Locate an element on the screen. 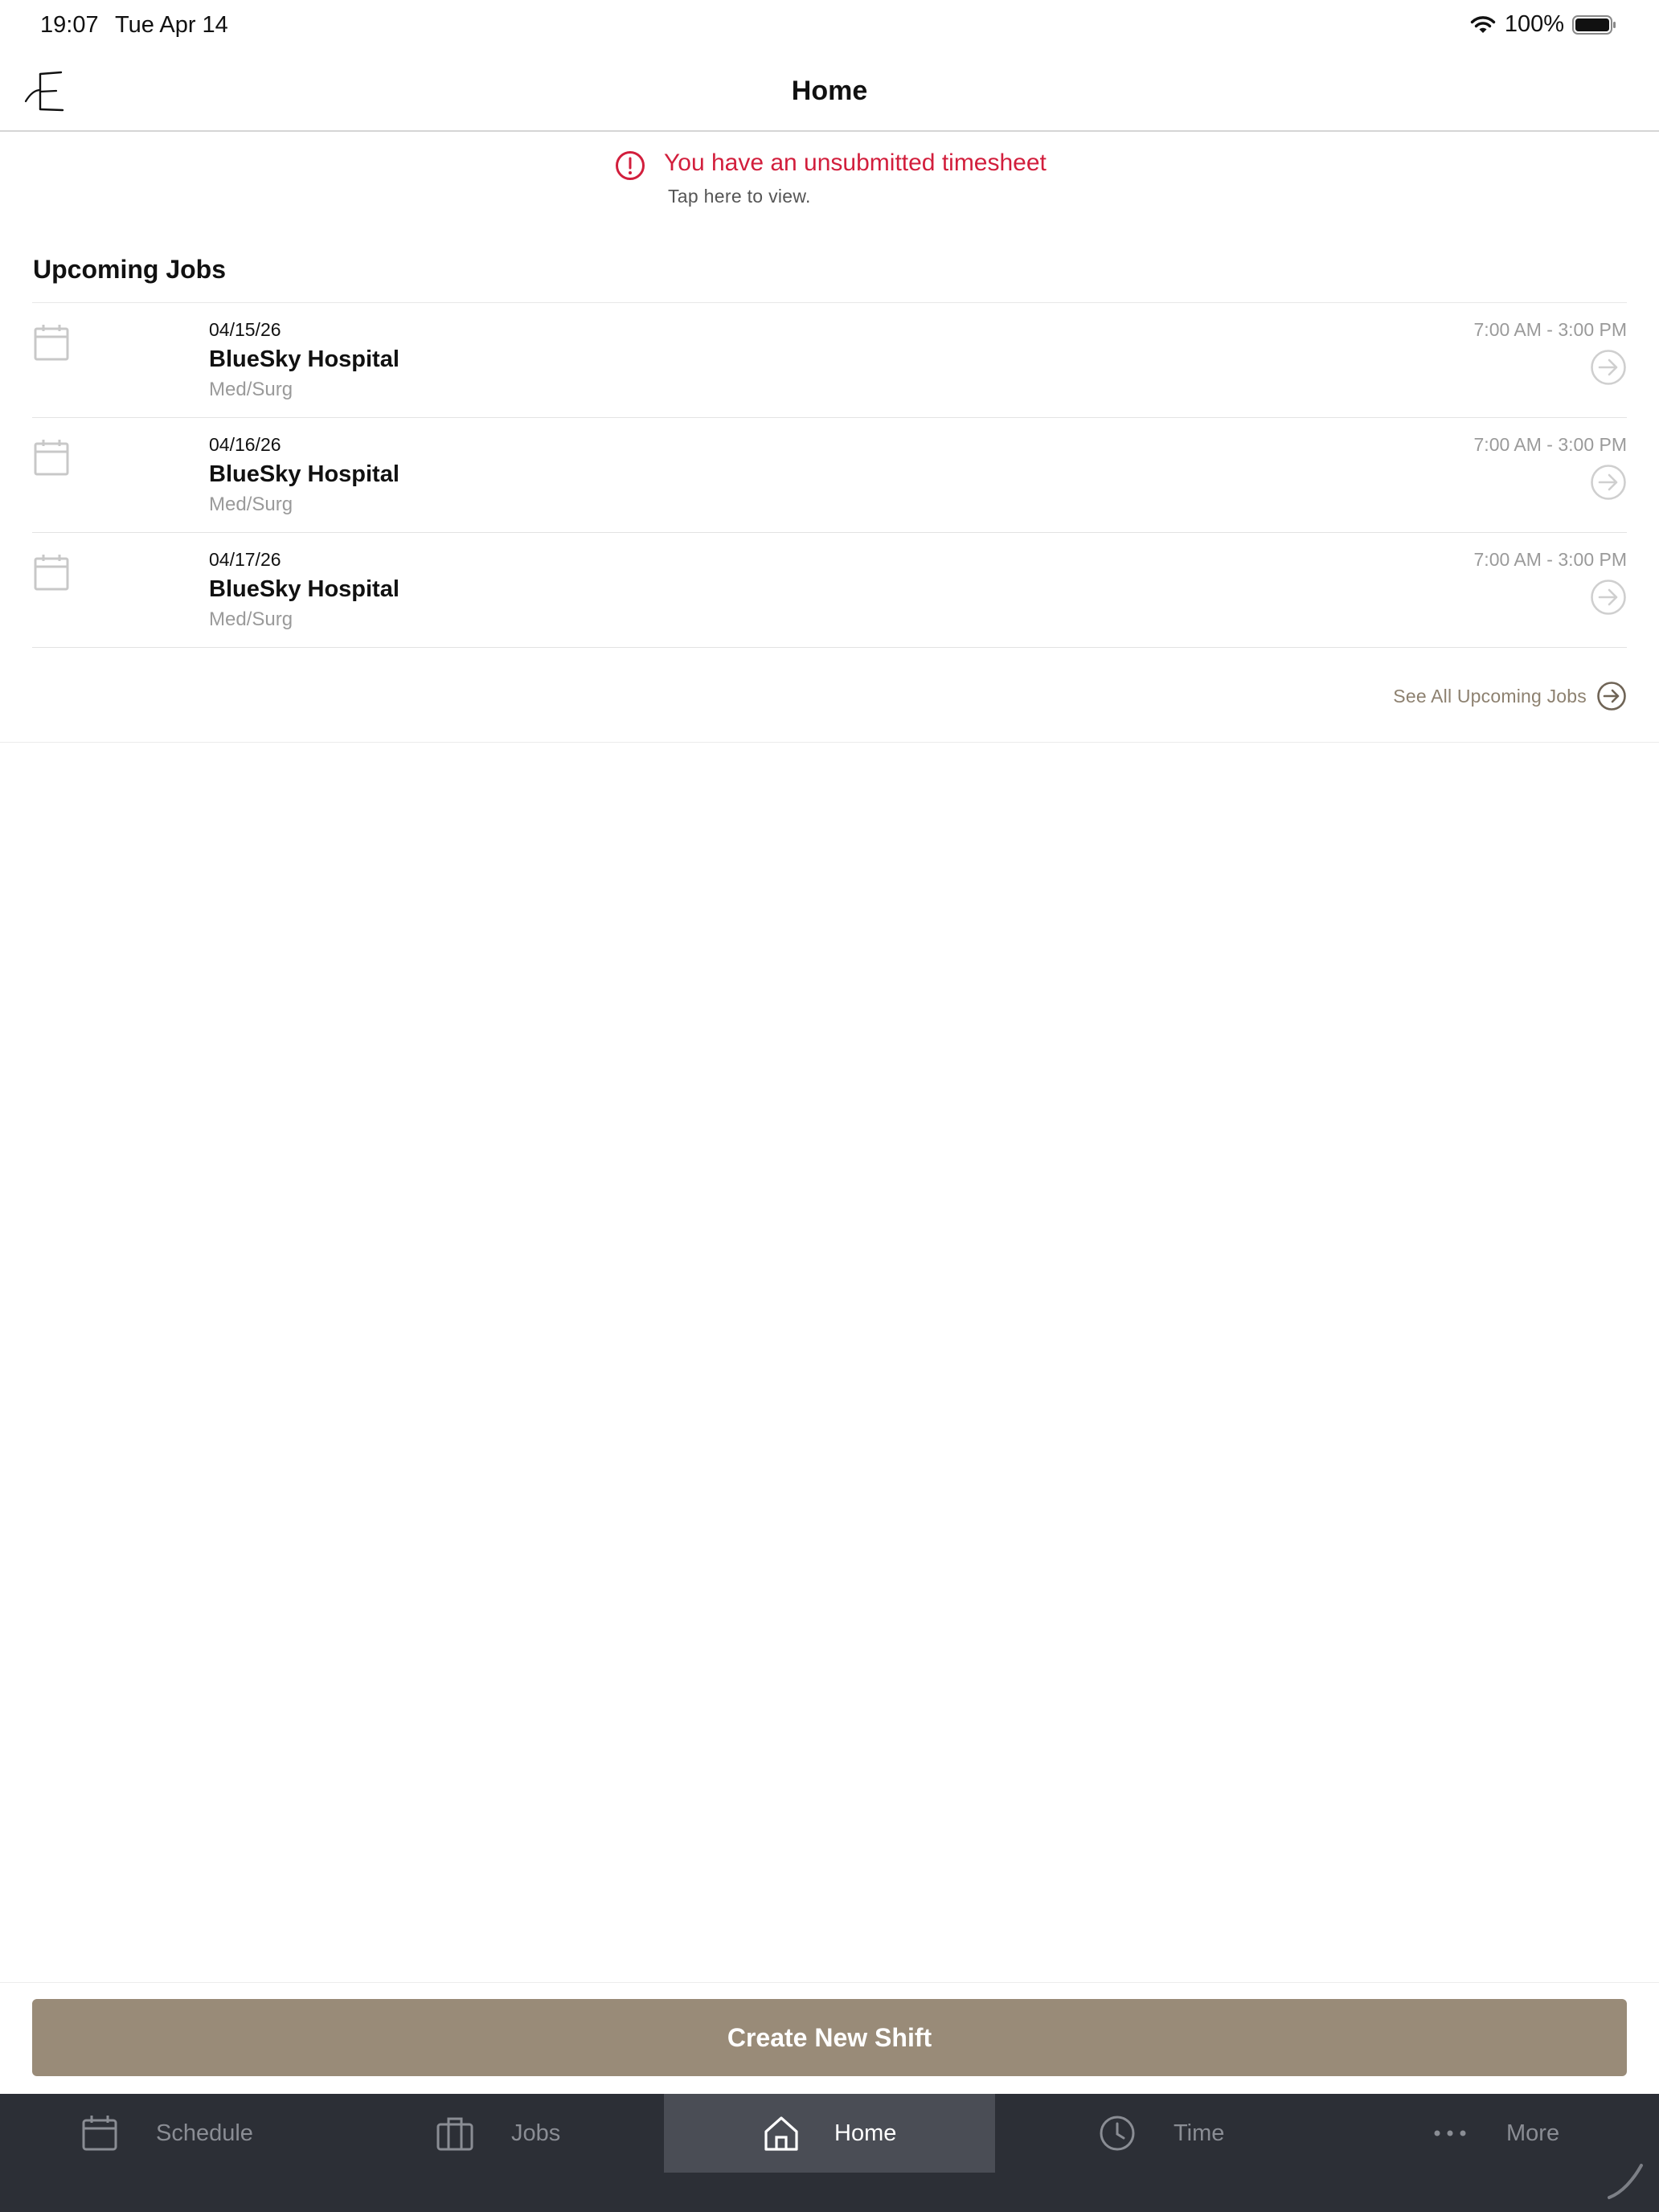 This screenshot has height=2212, width=1659. navigation-bar: Home is located at coordinates (829, 92).